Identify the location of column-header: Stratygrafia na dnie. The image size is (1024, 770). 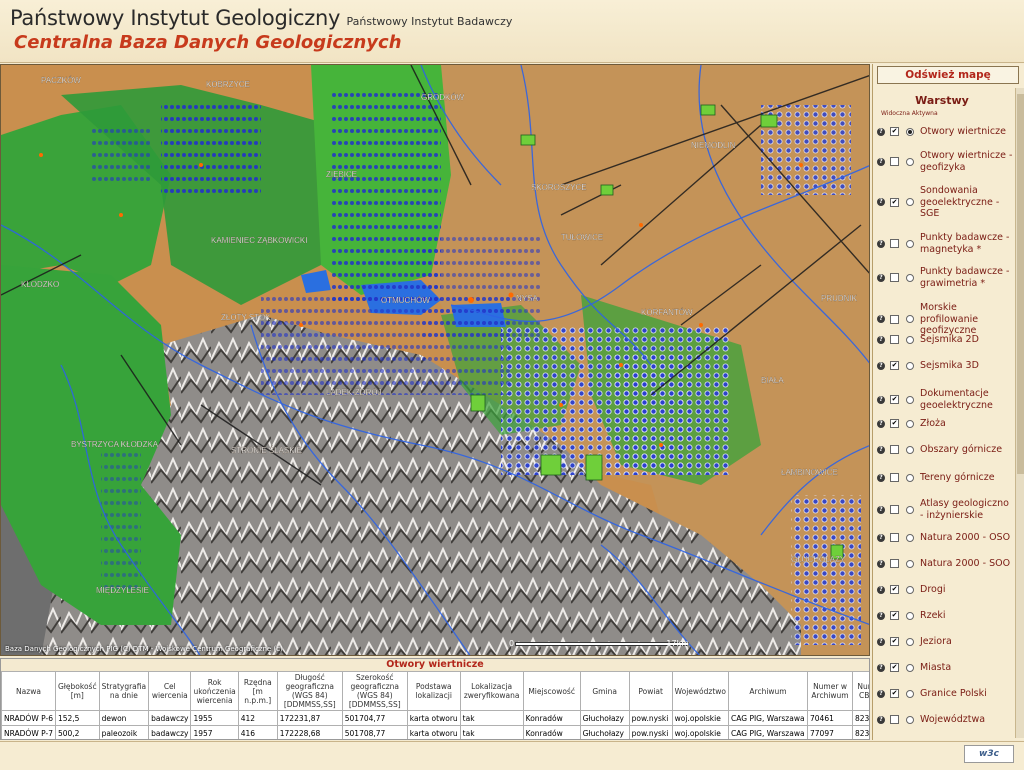
(124, 691).